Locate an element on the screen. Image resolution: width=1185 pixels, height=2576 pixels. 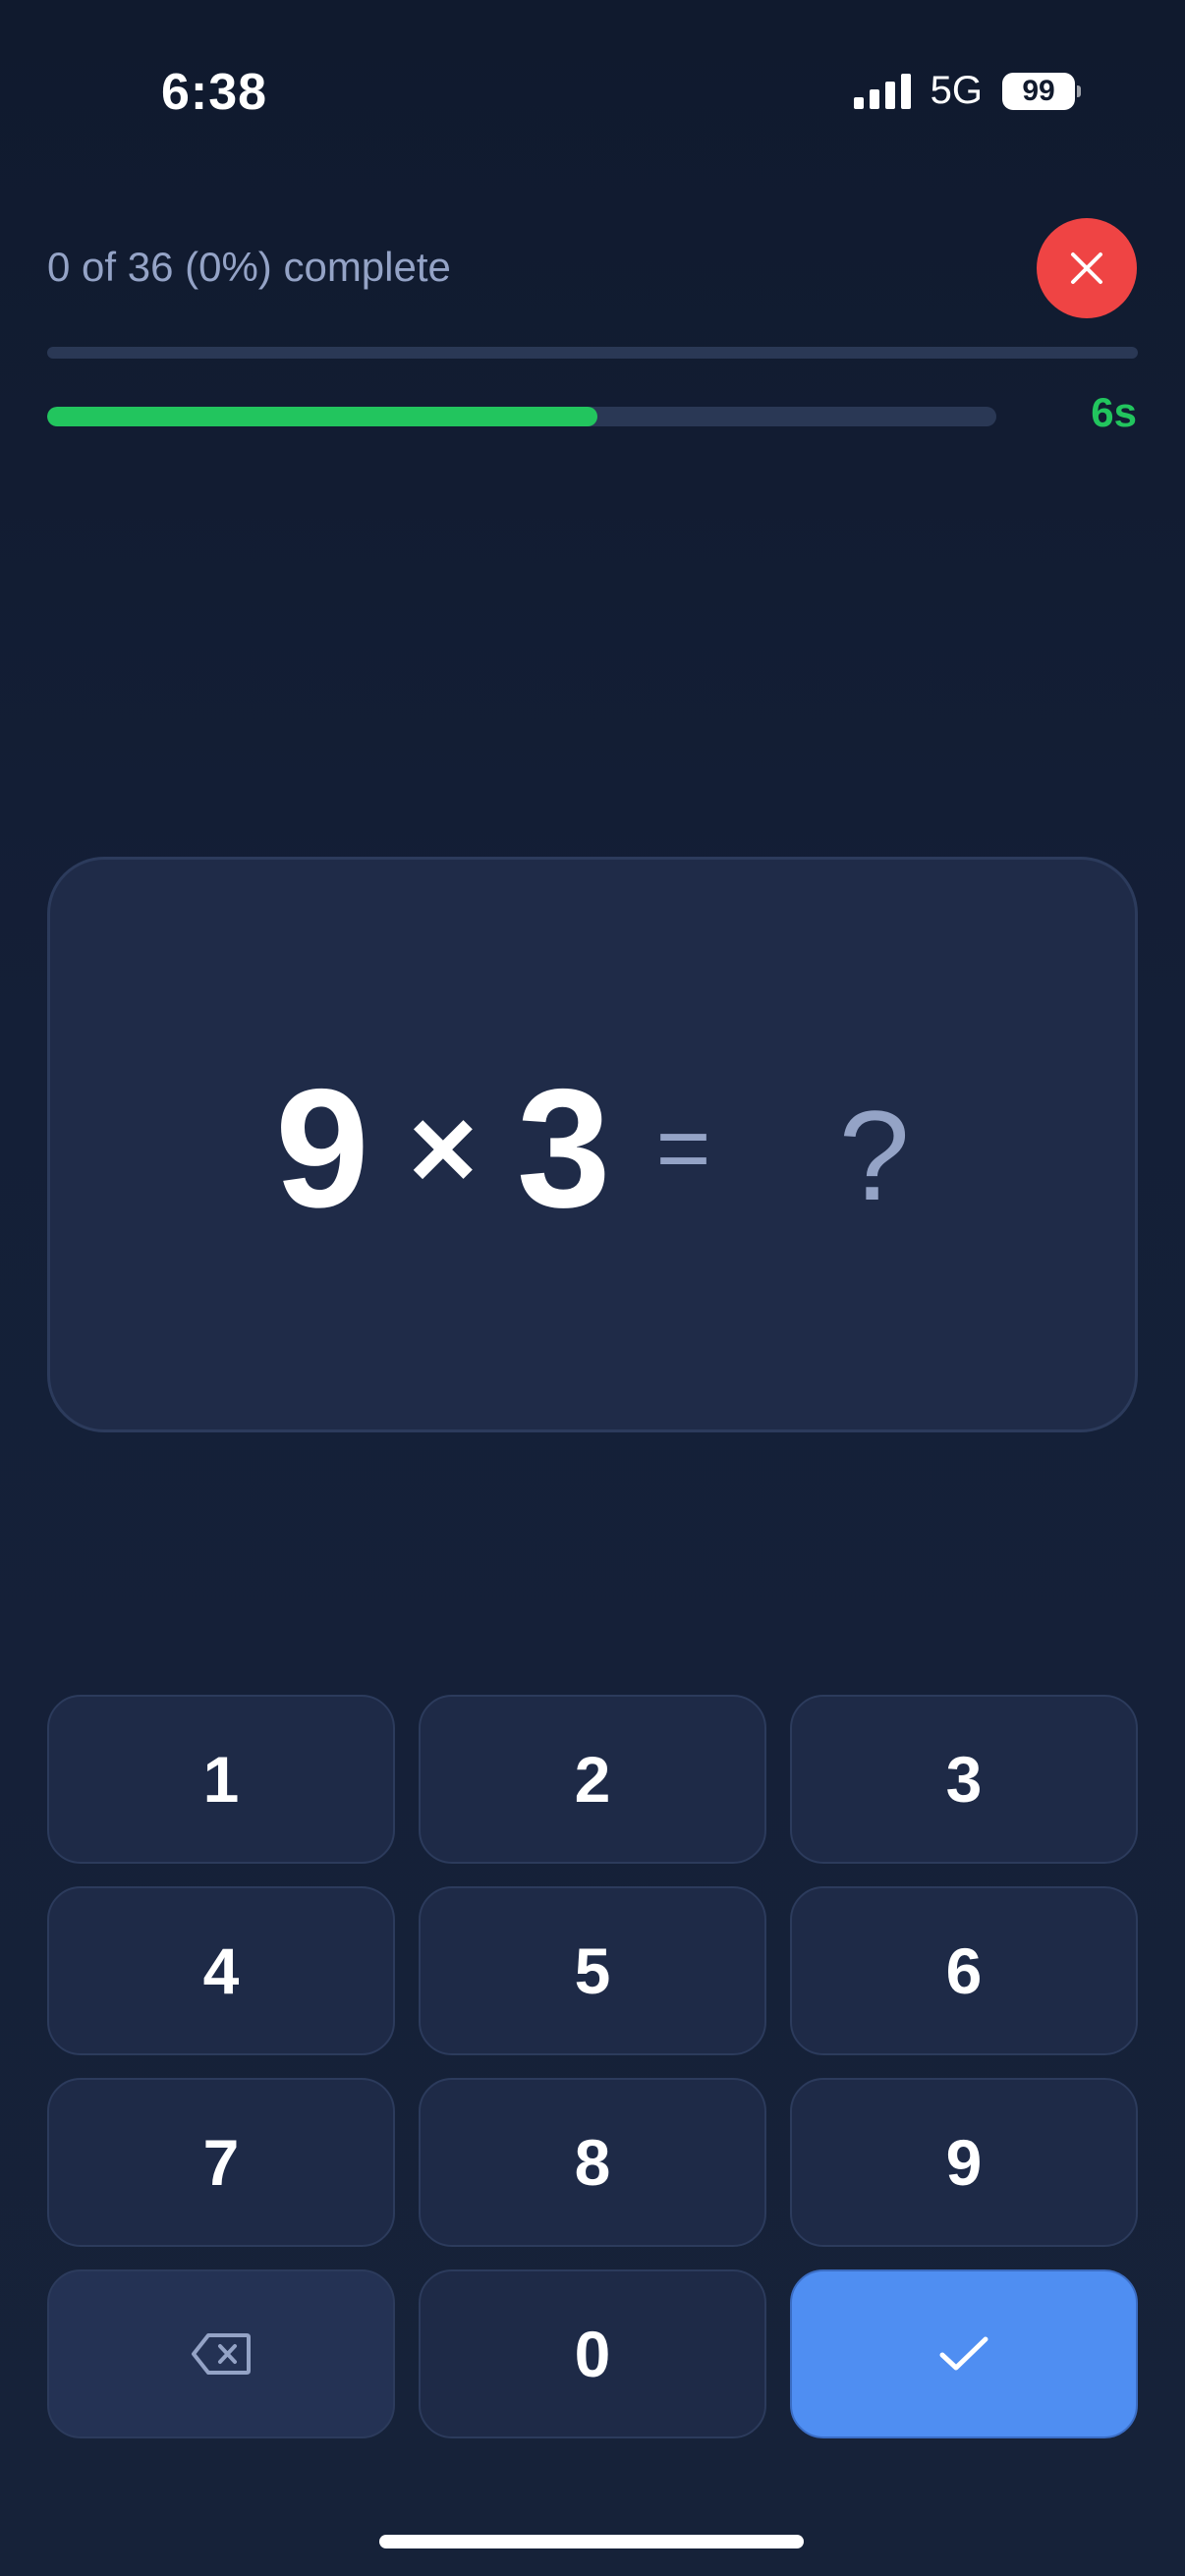
timer-bar-fill is located at coordinates (322, 416).